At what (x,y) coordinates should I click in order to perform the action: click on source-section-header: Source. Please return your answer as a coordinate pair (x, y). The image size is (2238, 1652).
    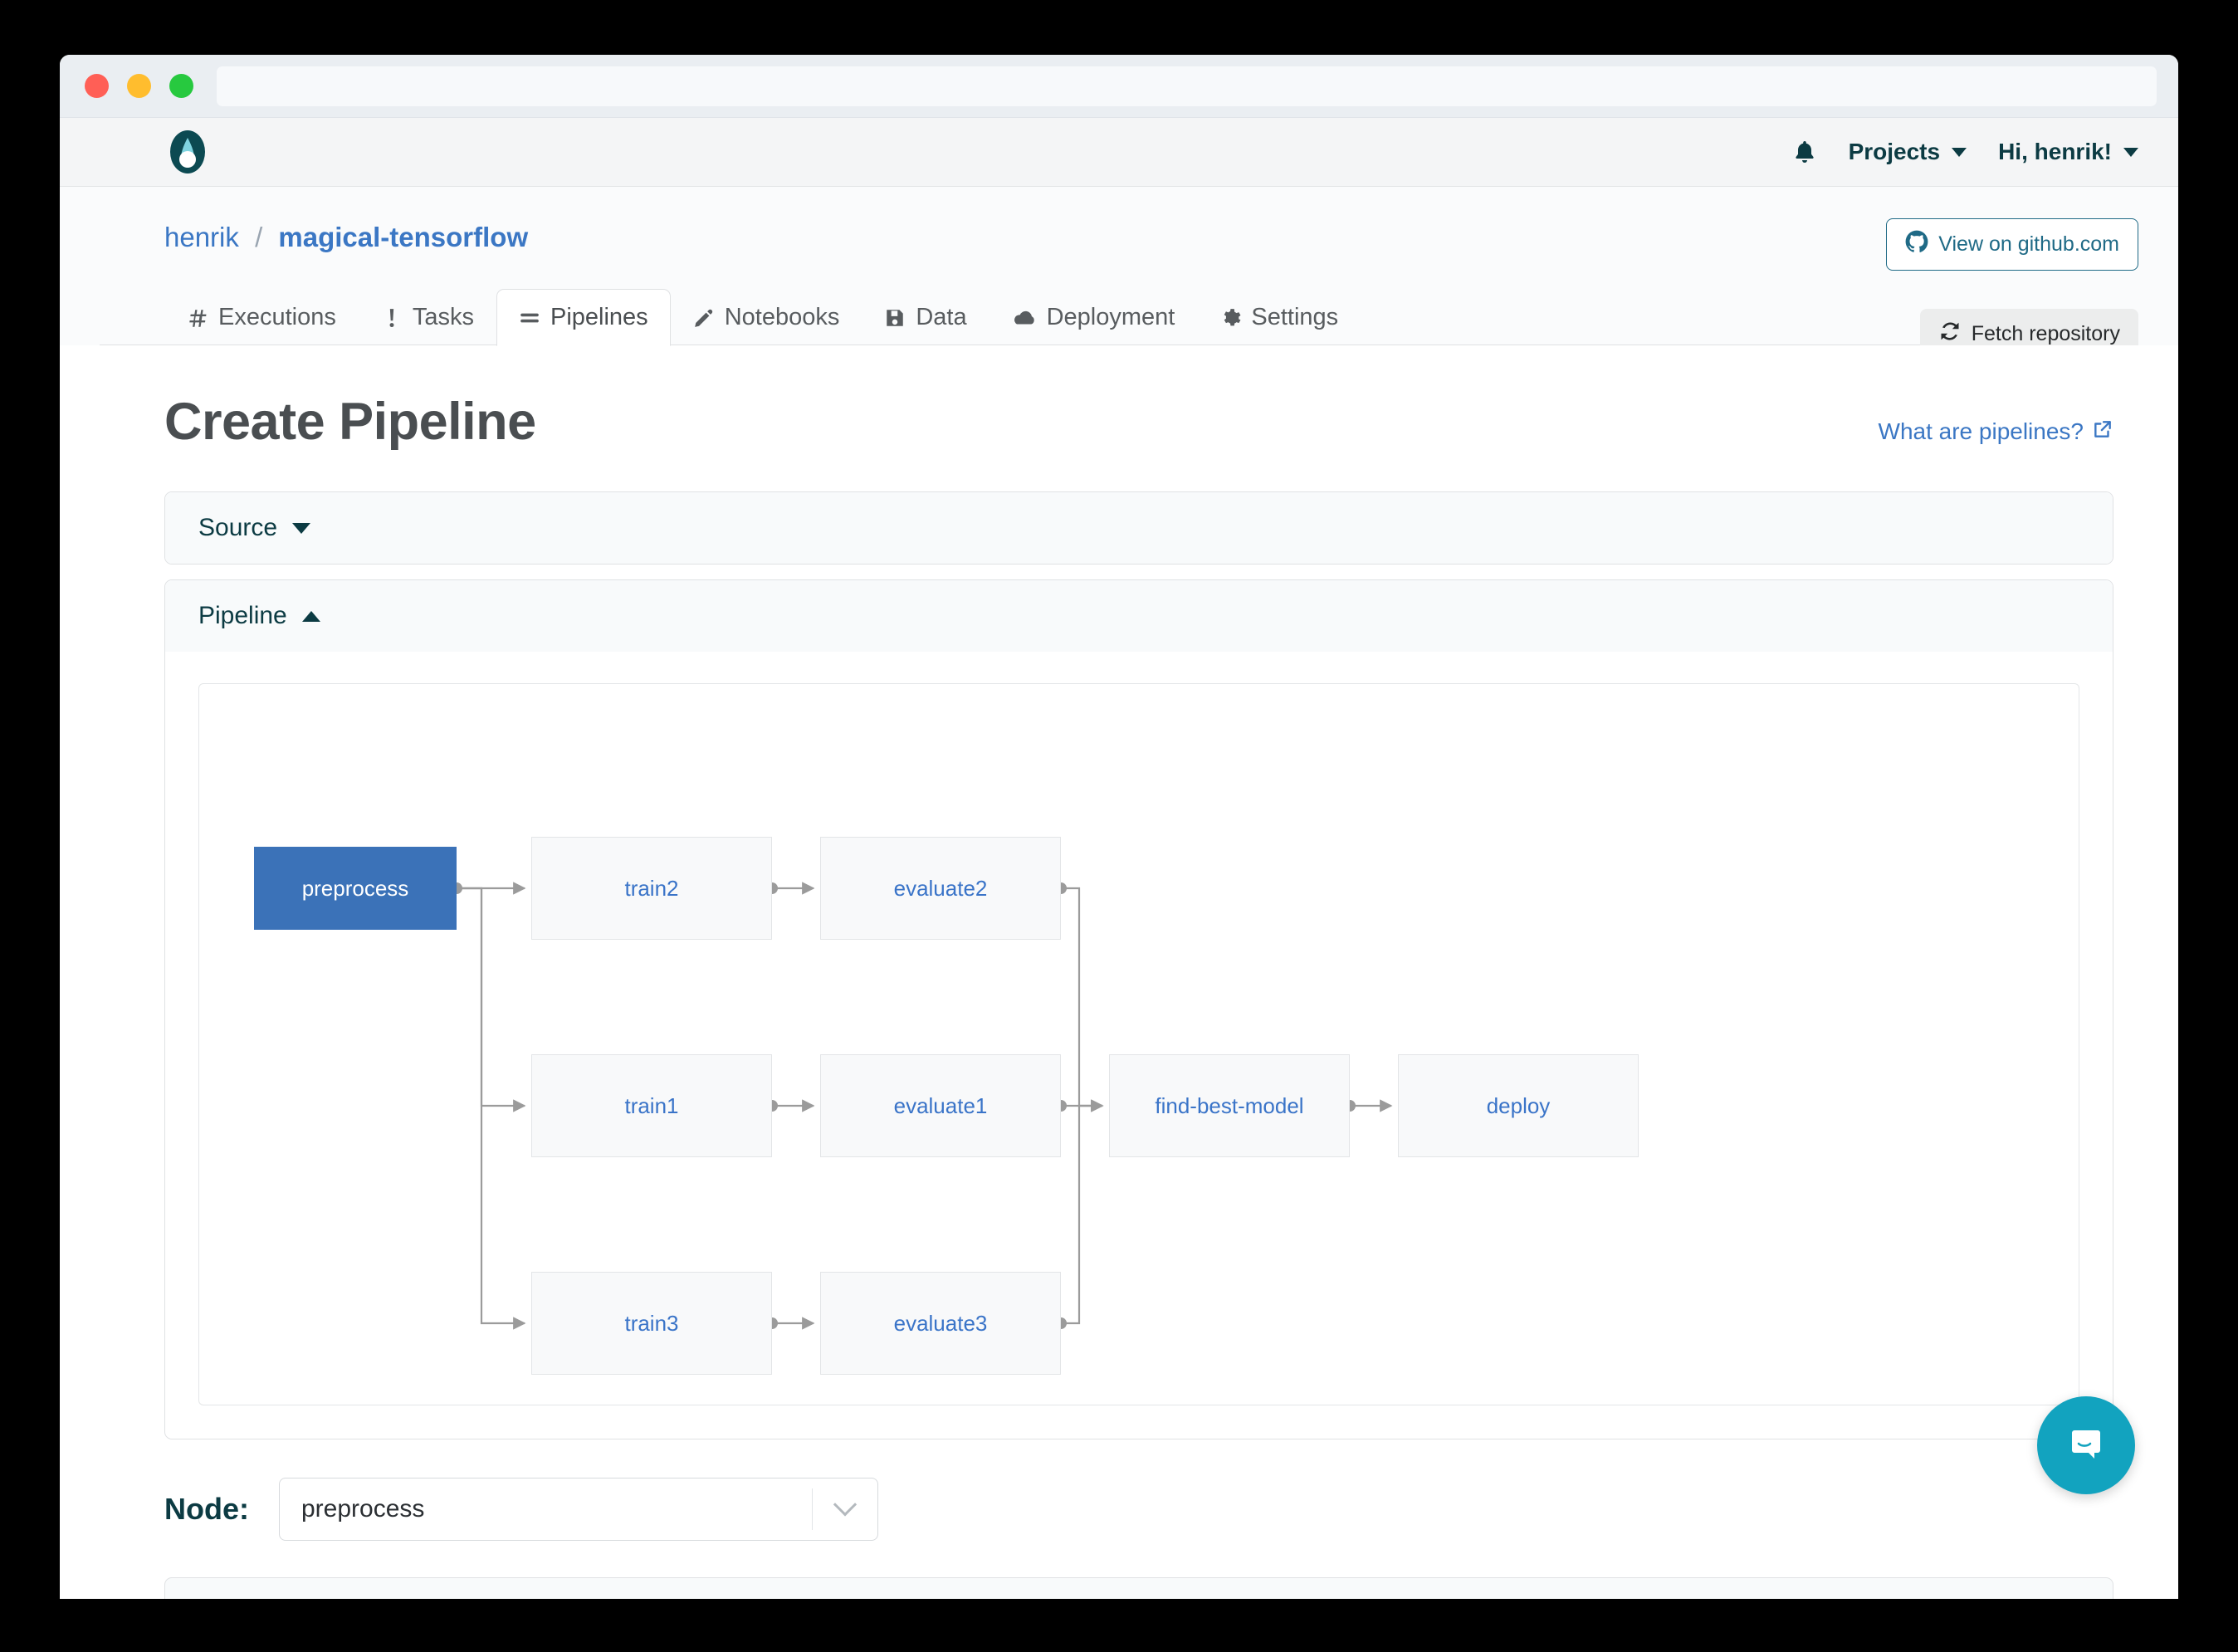
    Looking at the image, I should click on (1139, 528).